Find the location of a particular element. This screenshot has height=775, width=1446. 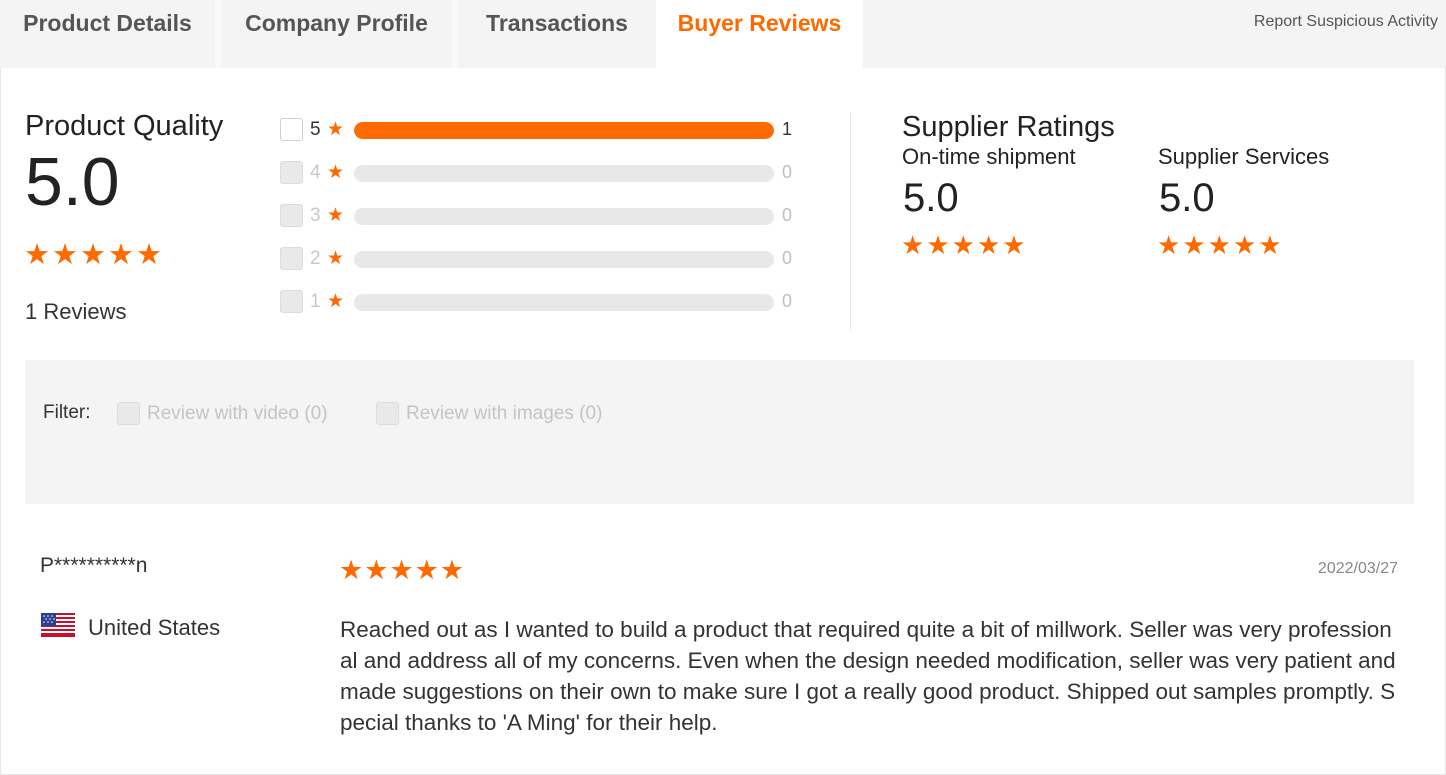

section-divider is located at coordinates (850, 221).